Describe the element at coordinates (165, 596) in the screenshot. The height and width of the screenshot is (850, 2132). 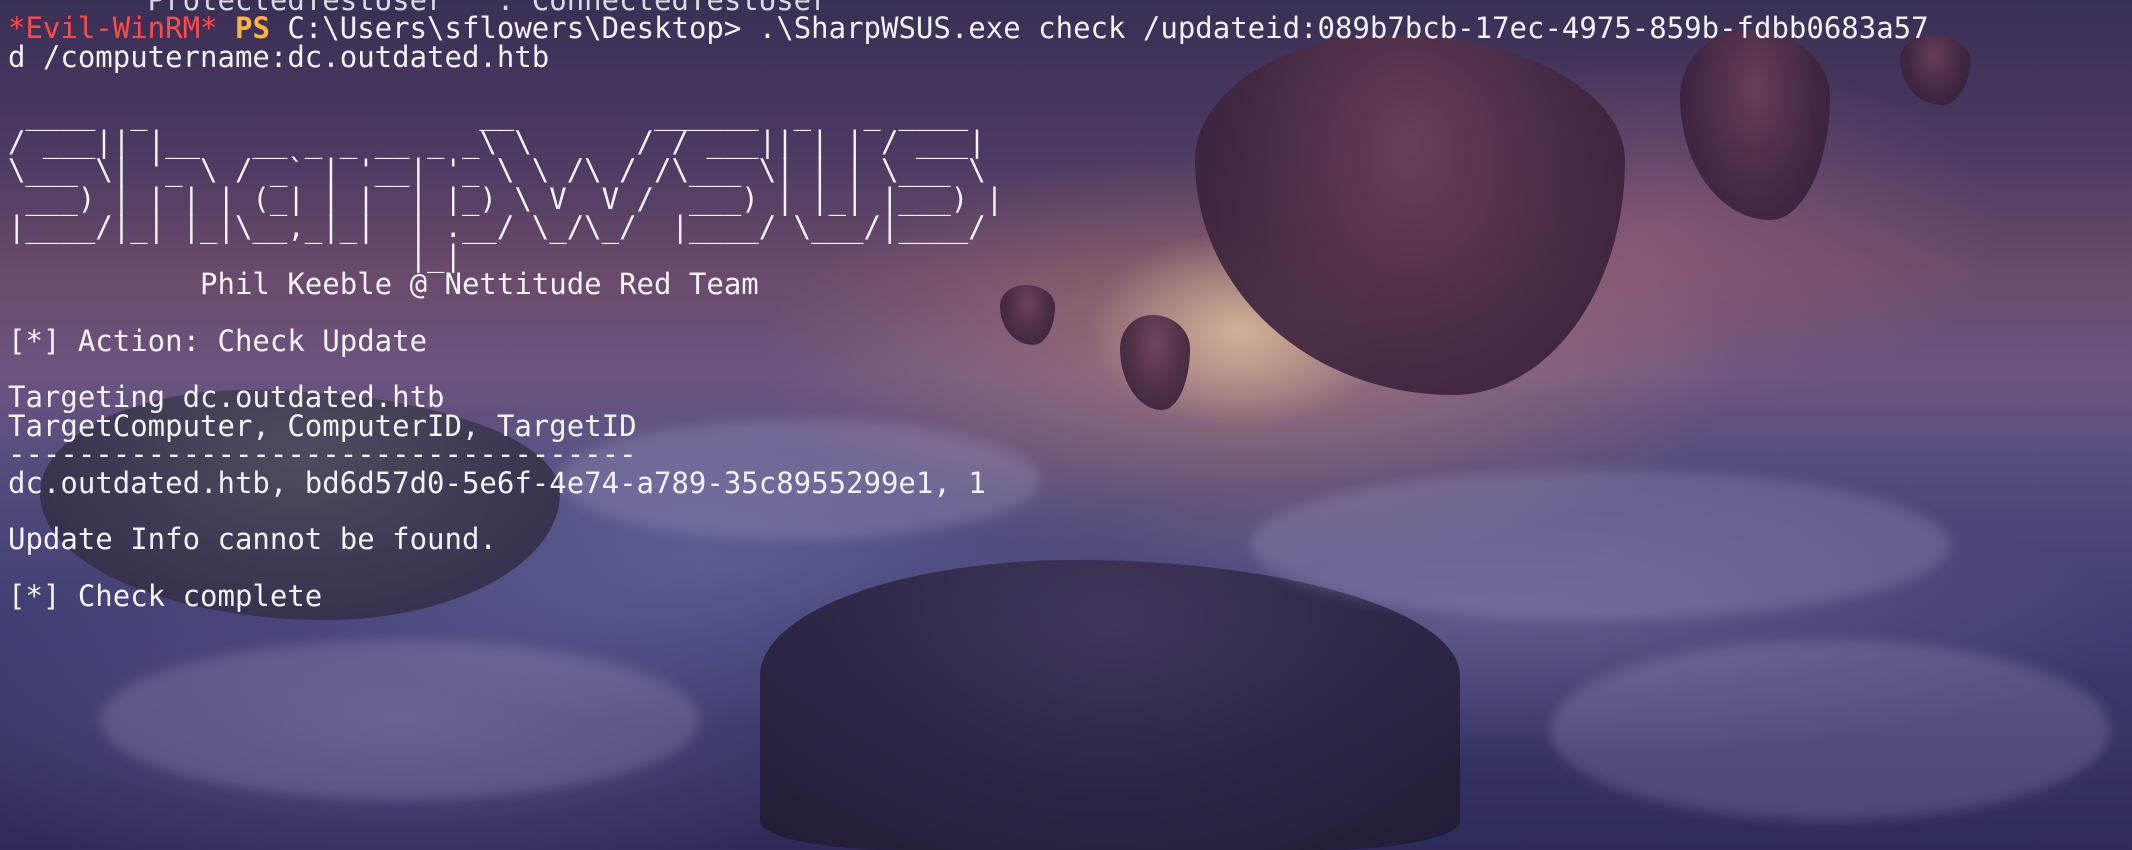
I see `complete-line: [*] Check complete` at that location.